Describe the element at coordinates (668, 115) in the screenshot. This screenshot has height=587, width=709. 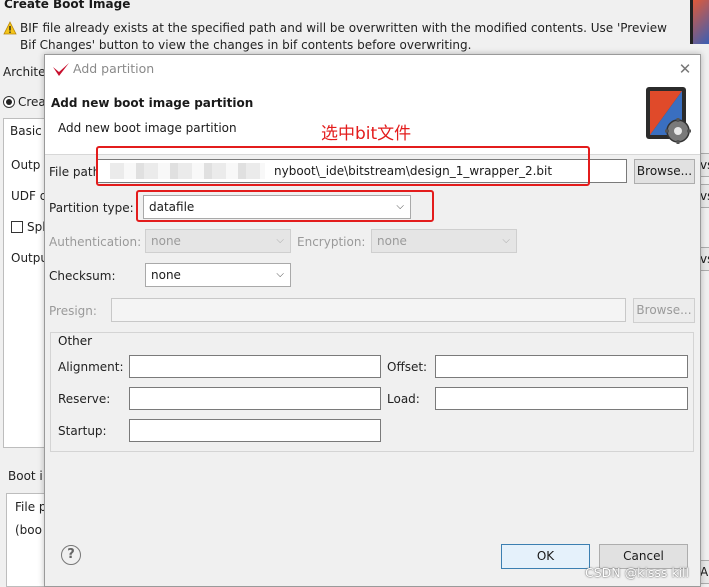
I see `boot-image-gear-icon` at that location.